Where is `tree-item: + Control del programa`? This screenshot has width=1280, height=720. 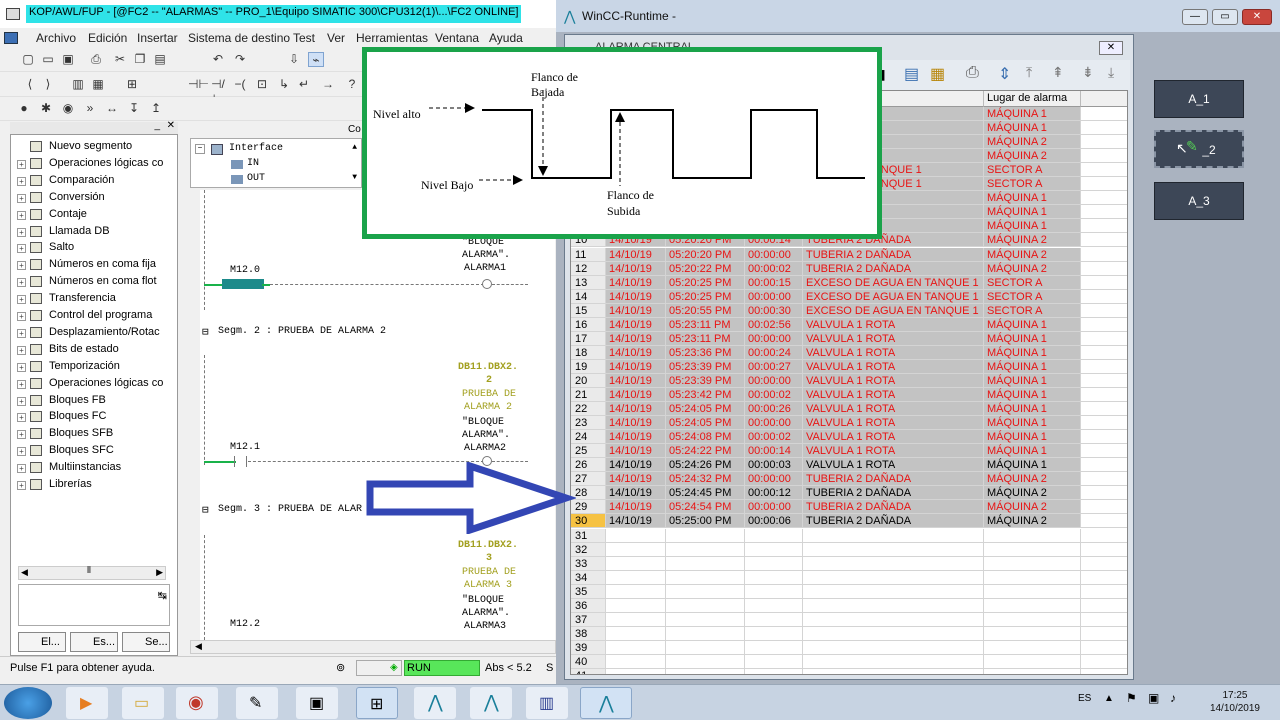 tree-item: + Control del programa is located at coordinates (94, 316).